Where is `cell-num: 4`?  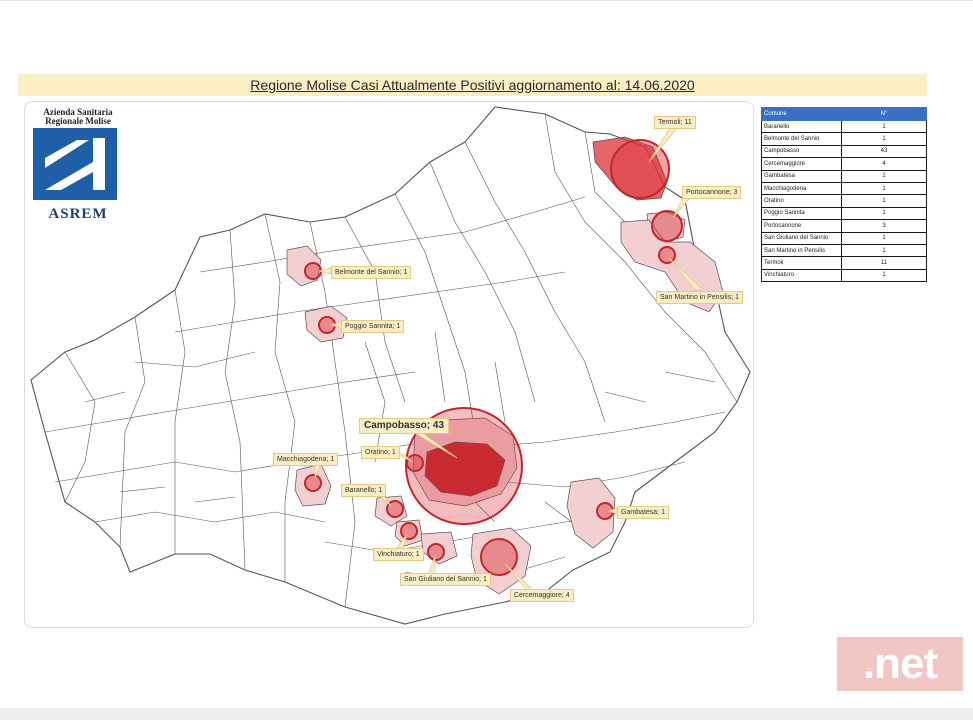 cell-num: 4 is located at coordinates (884, 164).